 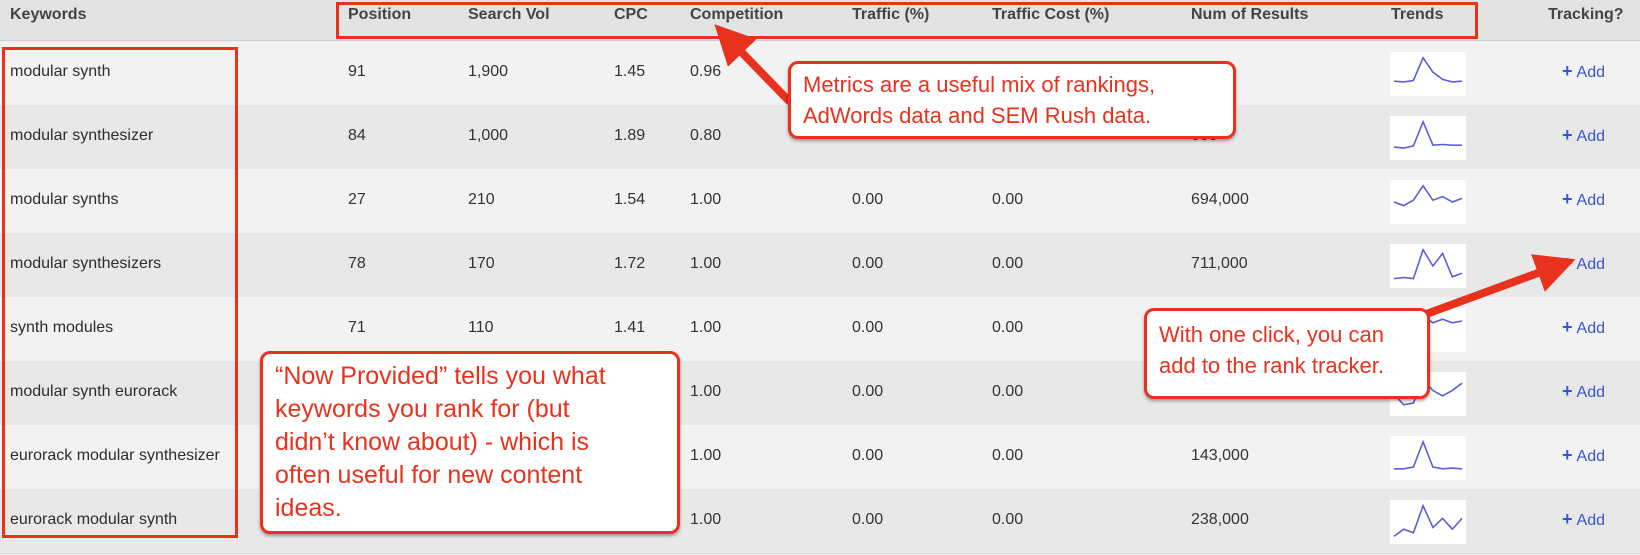 What do you see at coordinates (977, 115) in the screenshot?
I see `callout-metrics-line-2: AdWords data and SEM Rush data.` at bounding box center [977, 115].